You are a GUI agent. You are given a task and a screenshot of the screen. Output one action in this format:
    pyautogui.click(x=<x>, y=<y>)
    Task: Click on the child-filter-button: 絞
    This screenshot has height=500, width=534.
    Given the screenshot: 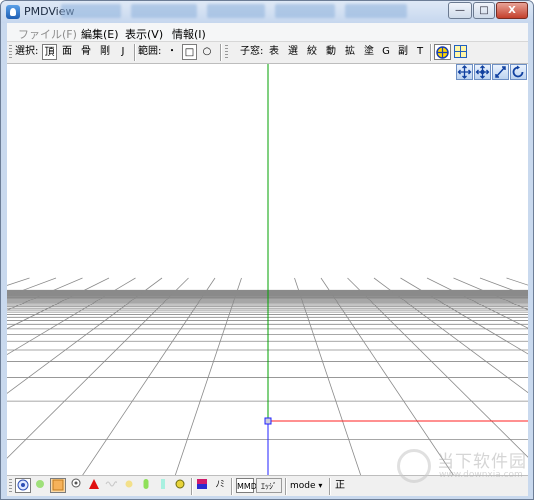 What is the action you would take?
    pyautogui.click(x=312, y=52)
    